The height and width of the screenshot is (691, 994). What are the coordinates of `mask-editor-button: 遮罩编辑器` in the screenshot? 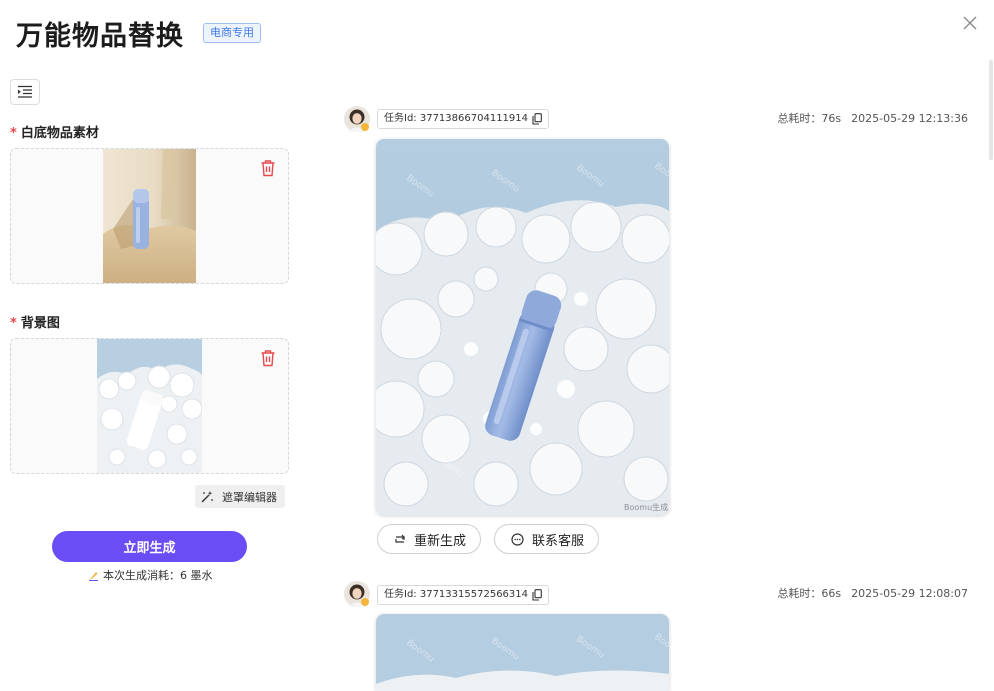 It's located at (240, 496).